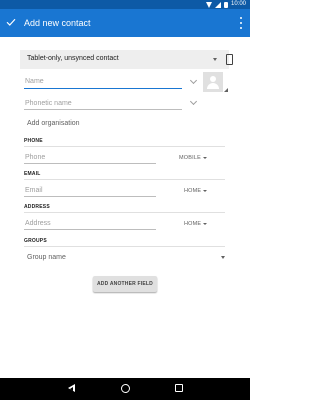  Describe the element at coordinates (204, 157) in the screenshot. I see `phone-type-caret-icon` at that location.